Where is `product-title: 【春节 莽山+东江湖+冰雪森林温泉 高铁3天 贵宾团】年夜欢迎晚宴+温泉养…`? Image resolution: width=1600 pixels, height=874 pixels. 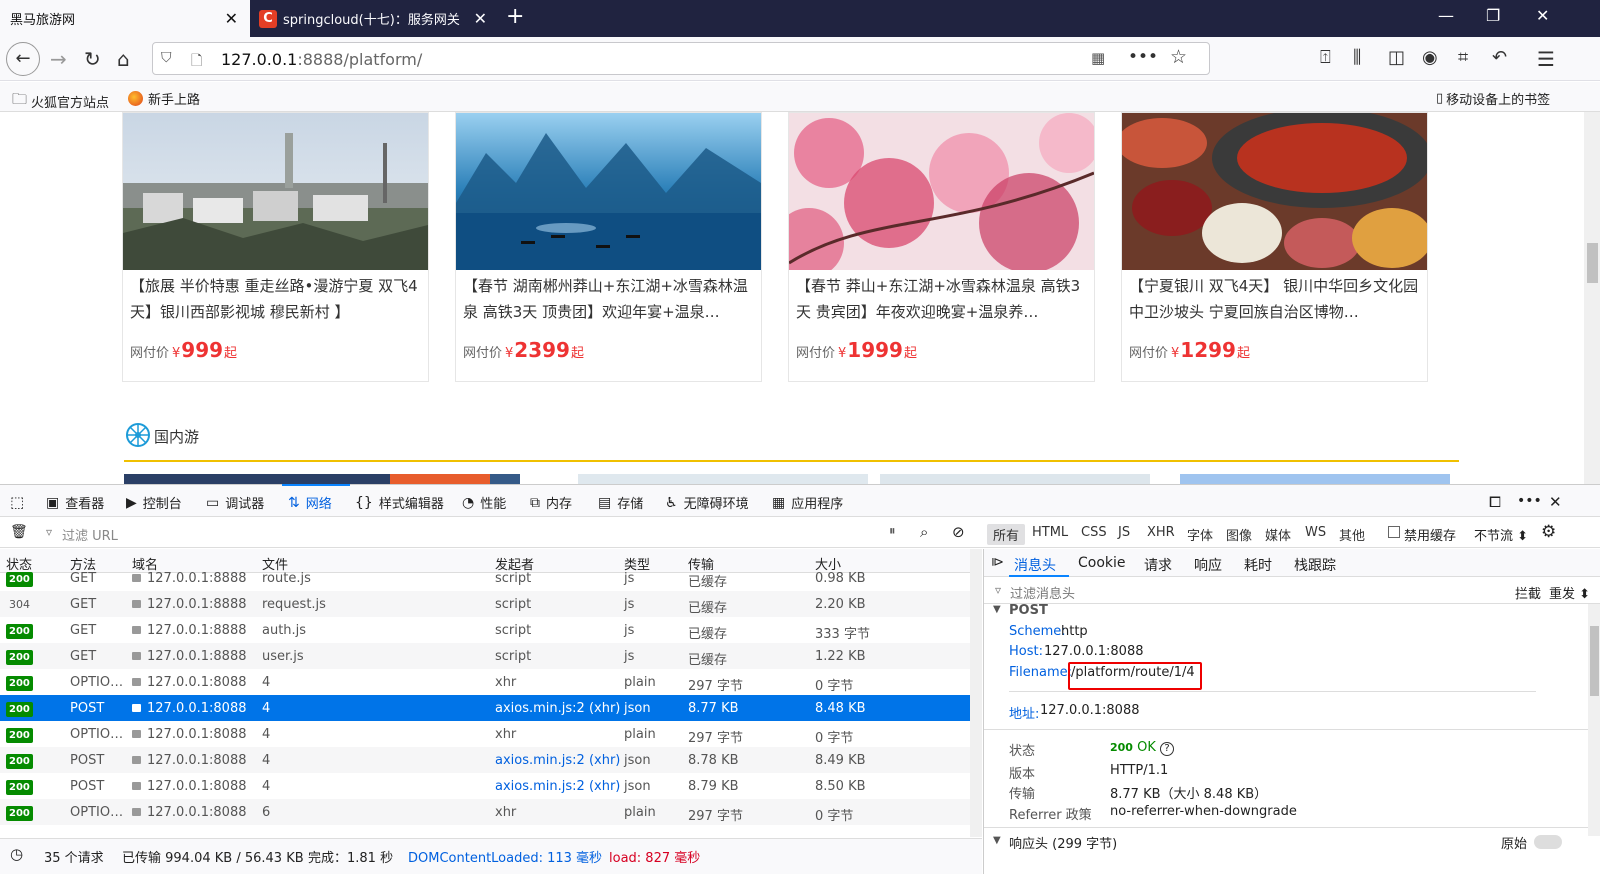 product-title: 【春节 莽山+东江湖+冰雪森林温泉 高铁3天 贵宾团】年夜欢迎晚宴+温泉养… is located at coordinates (942, 300).